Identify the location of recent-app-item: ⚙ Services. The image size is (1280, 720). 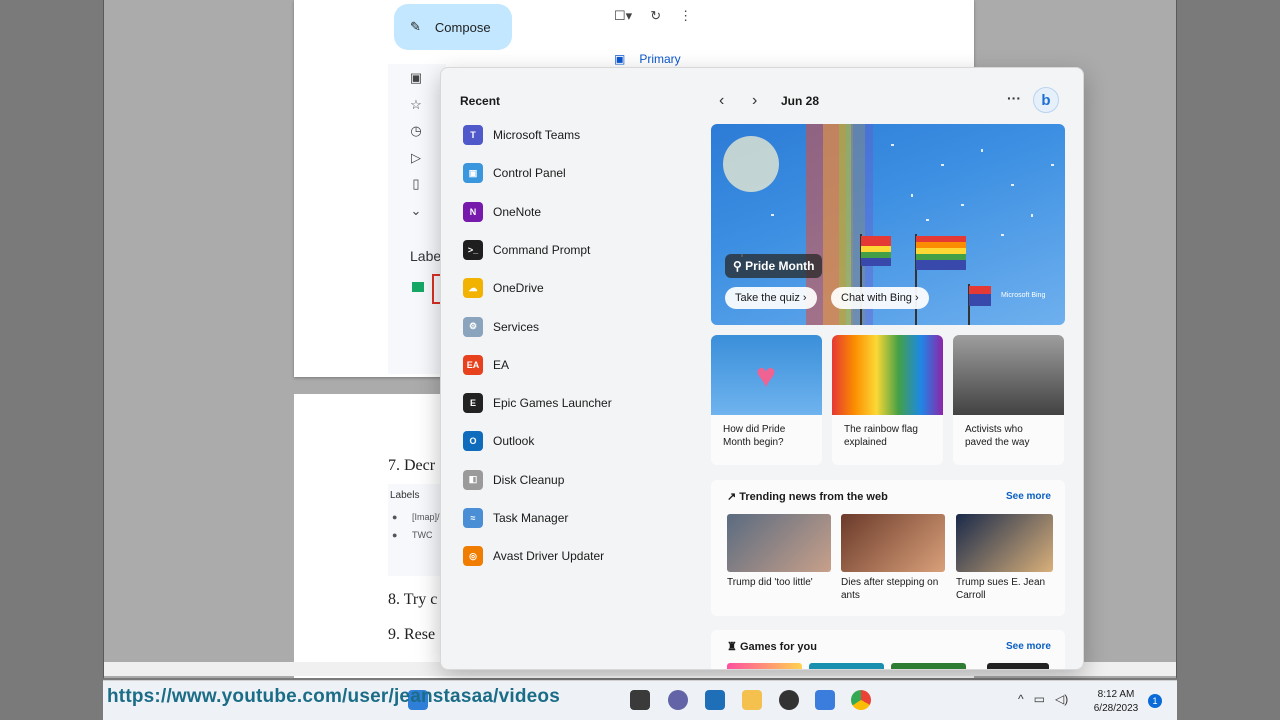
(583, 327).